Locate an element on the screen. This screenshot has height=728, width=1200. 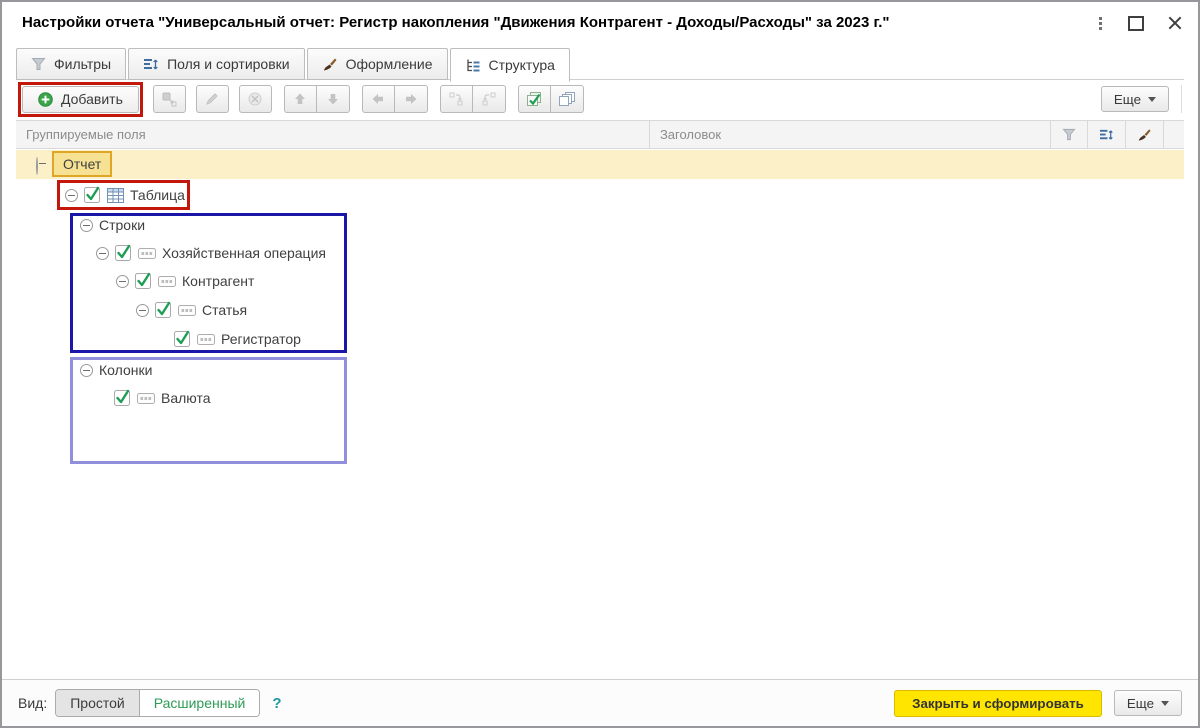
caret-down-icon is located at coordinates (1165, 703).